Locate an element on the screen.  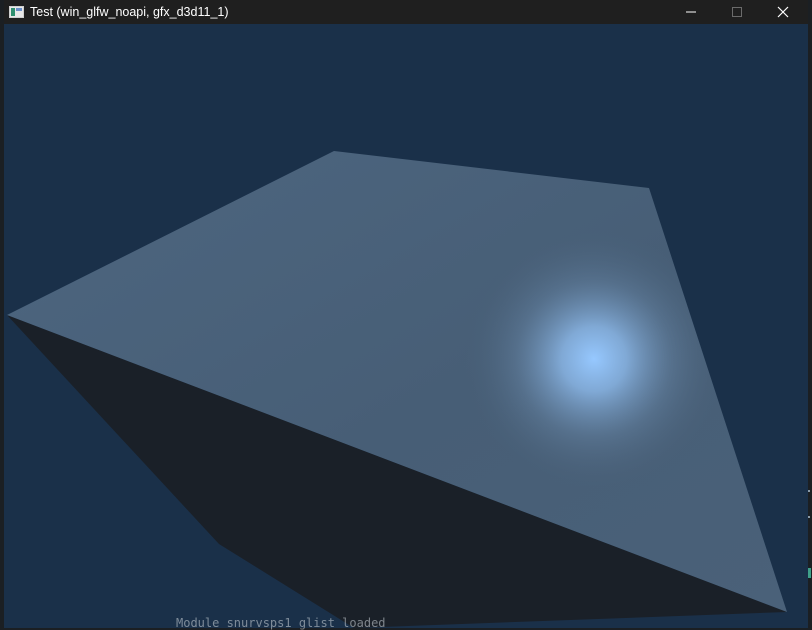
minimize-button is located at coordinates (691, 12).